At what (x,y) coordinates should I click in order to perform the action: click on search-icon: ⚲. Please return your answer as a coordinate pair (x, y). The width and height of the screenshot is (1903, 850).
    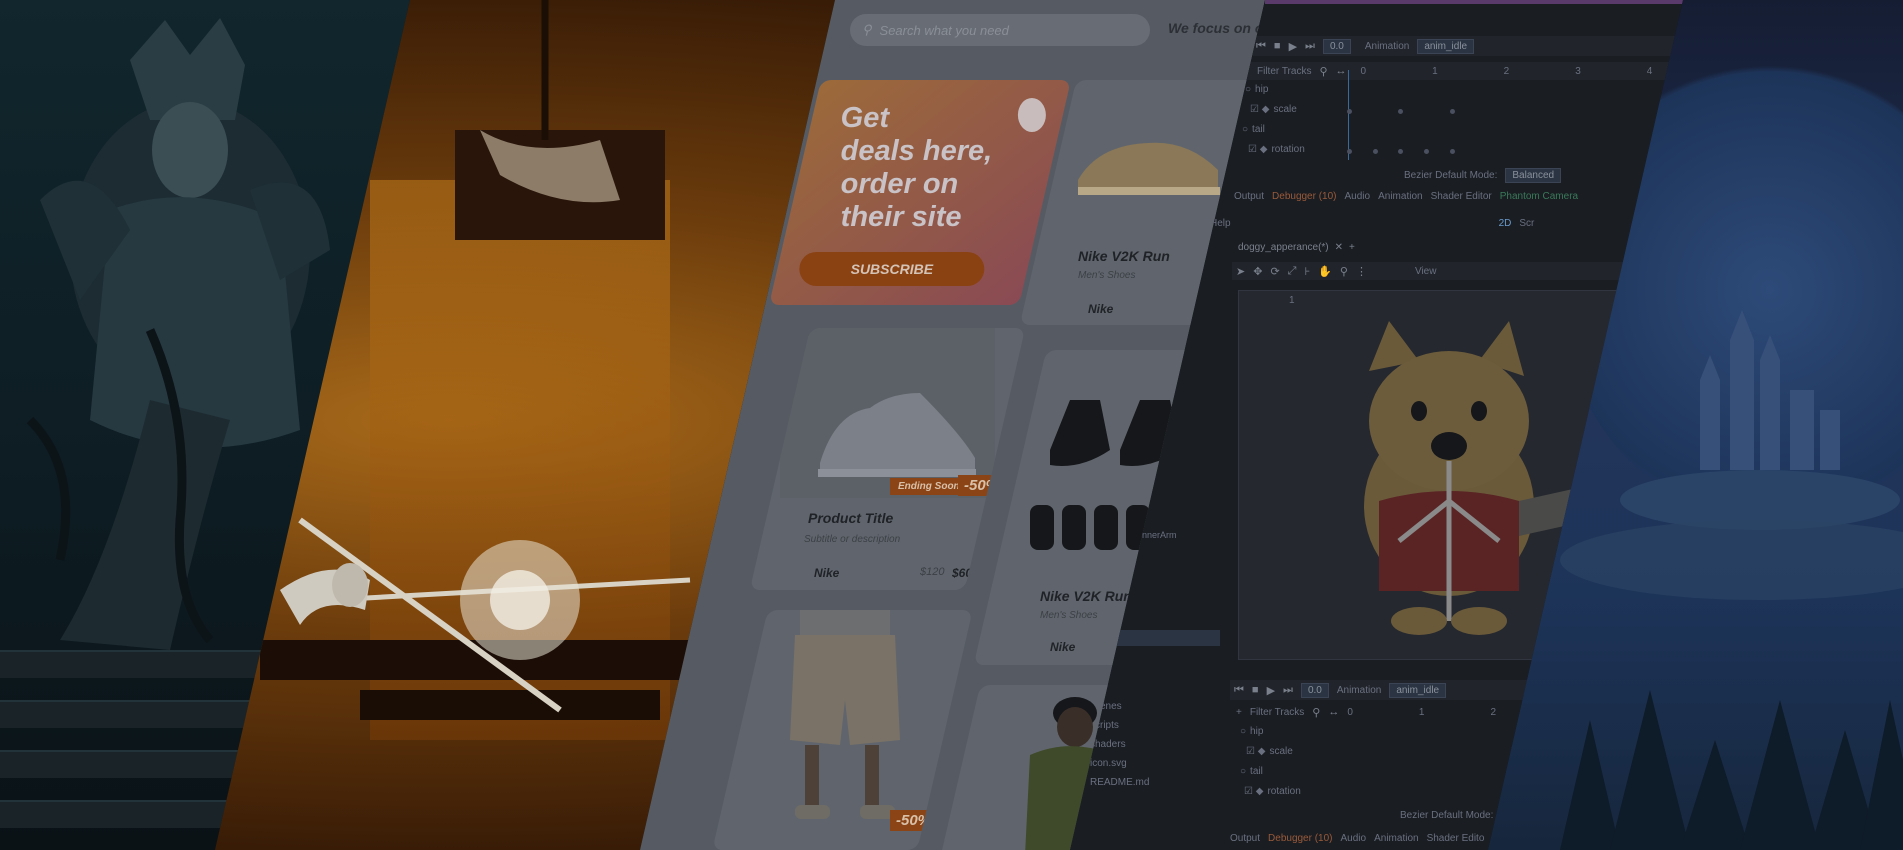
    Looking at the image, I should click on (867, 29).